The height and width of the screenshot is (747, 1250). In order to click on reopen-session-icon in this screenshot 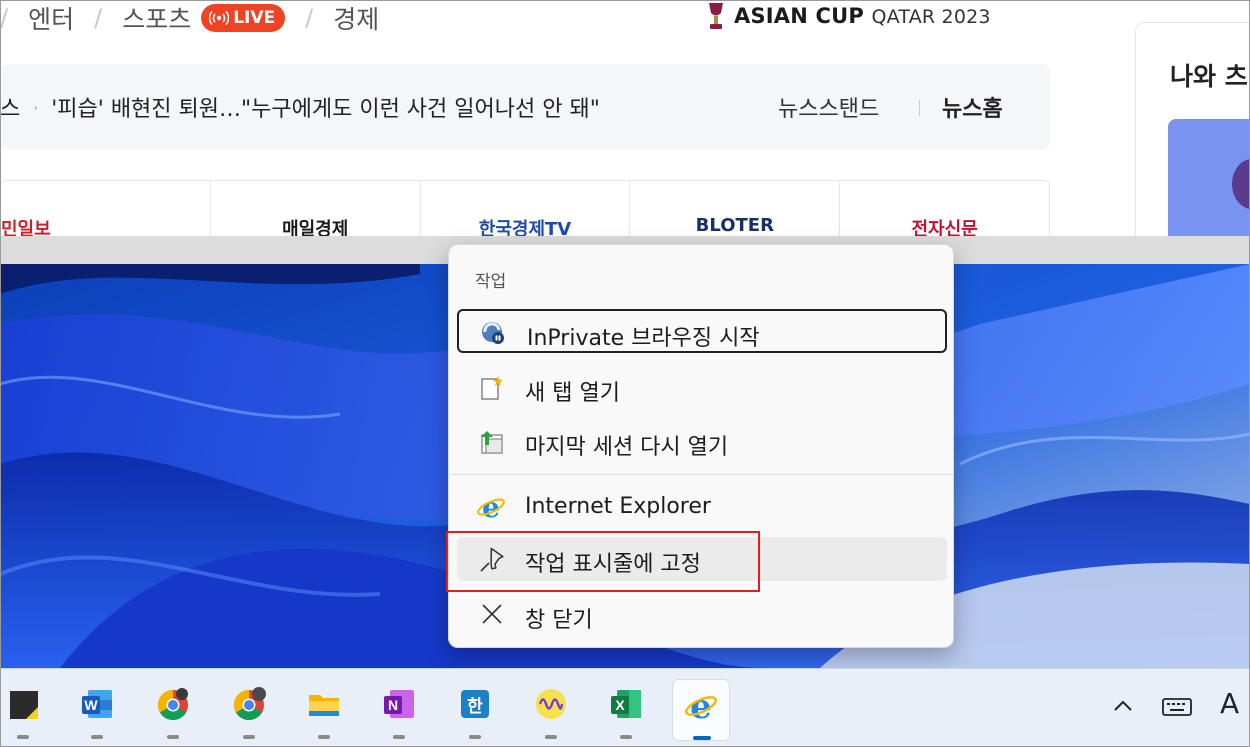, I will do `click(492, 442)`.